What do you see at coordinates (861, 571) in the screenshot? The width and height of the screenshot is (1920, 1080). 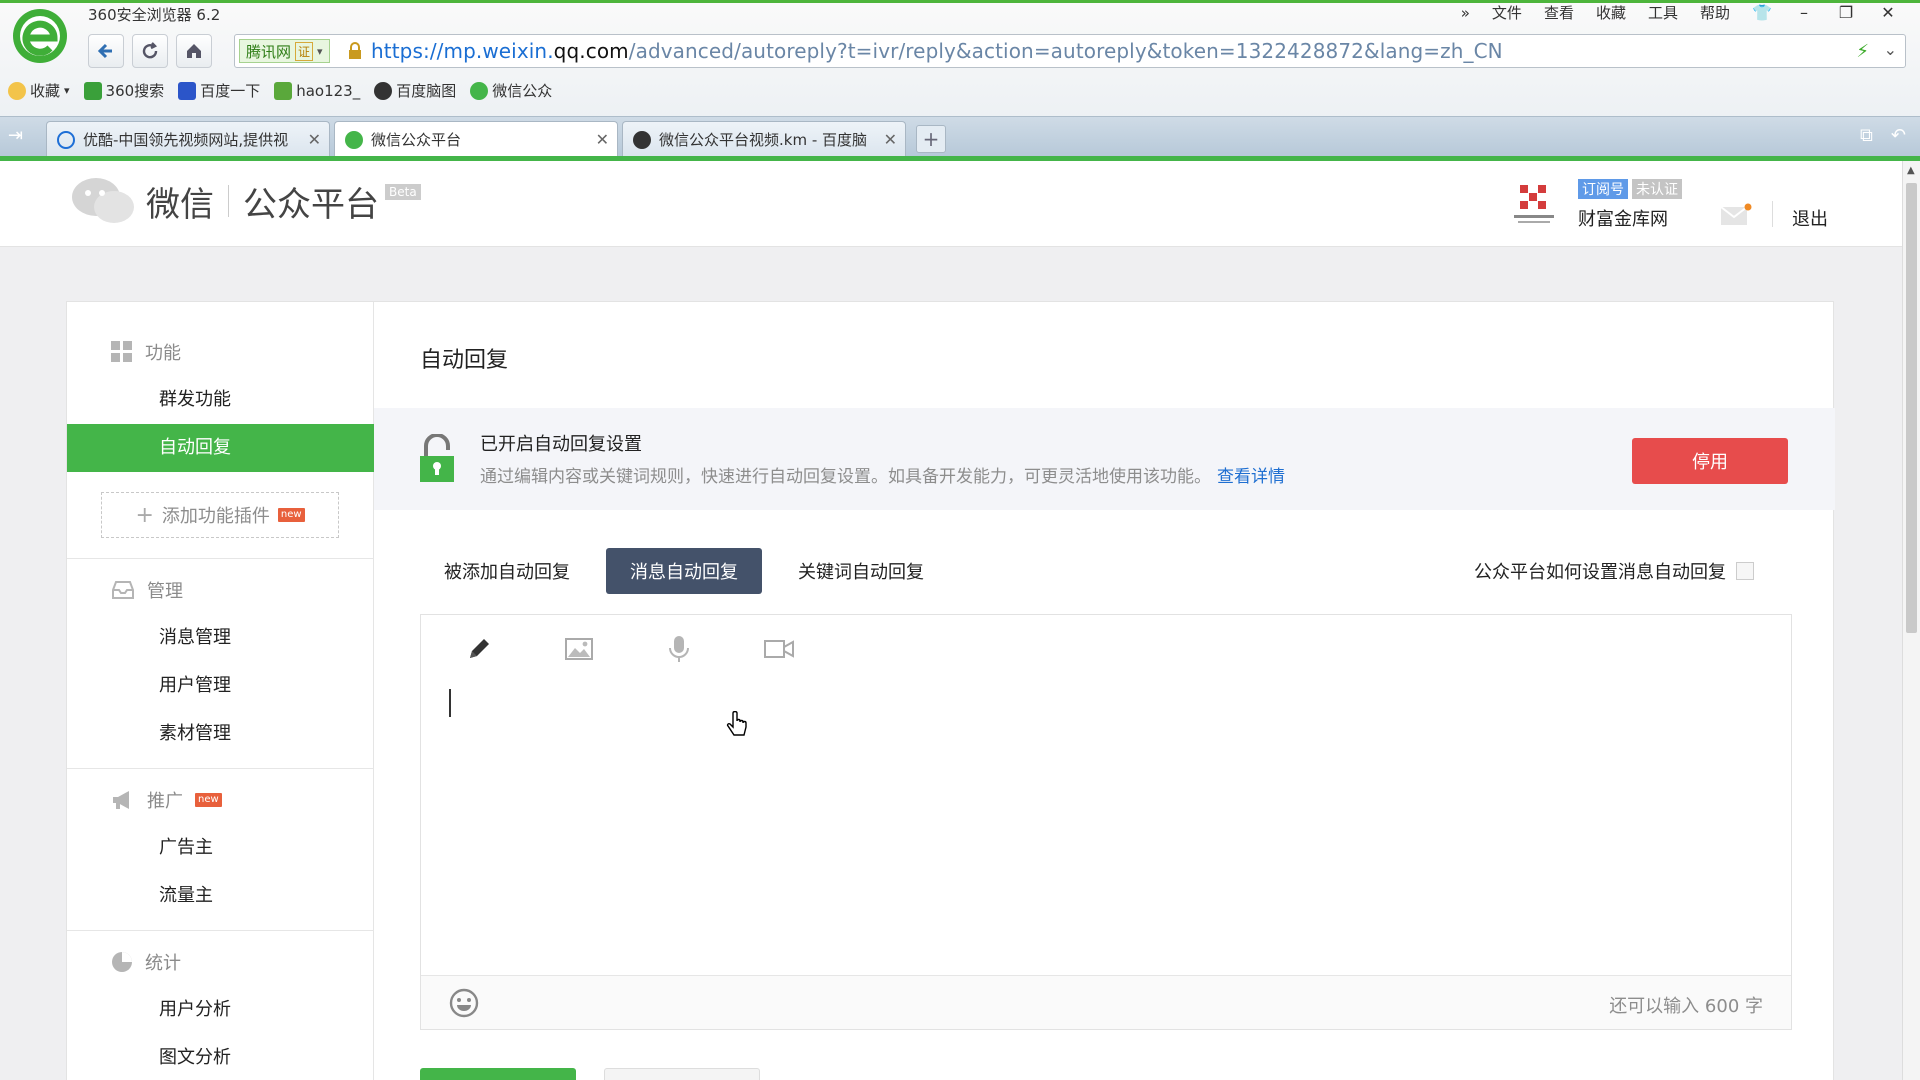 I see `tab-keyword-reply: 关键词自动回复` at bounding box center [861, 571].